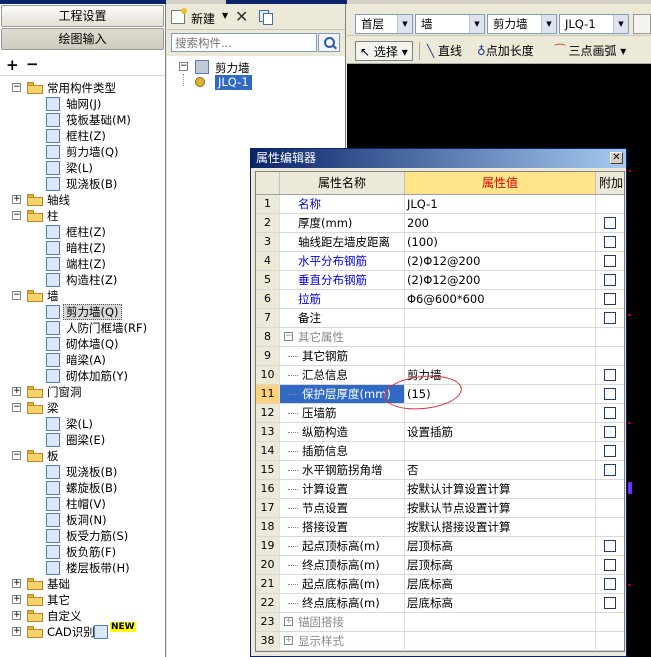  I want to click on line-button: ╲ 直线, so click(444, 51).